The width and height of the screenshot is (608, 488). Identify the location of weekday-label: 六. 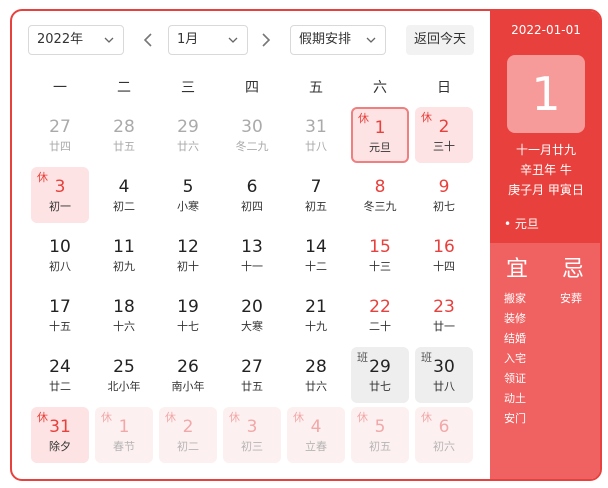
(380, 88).